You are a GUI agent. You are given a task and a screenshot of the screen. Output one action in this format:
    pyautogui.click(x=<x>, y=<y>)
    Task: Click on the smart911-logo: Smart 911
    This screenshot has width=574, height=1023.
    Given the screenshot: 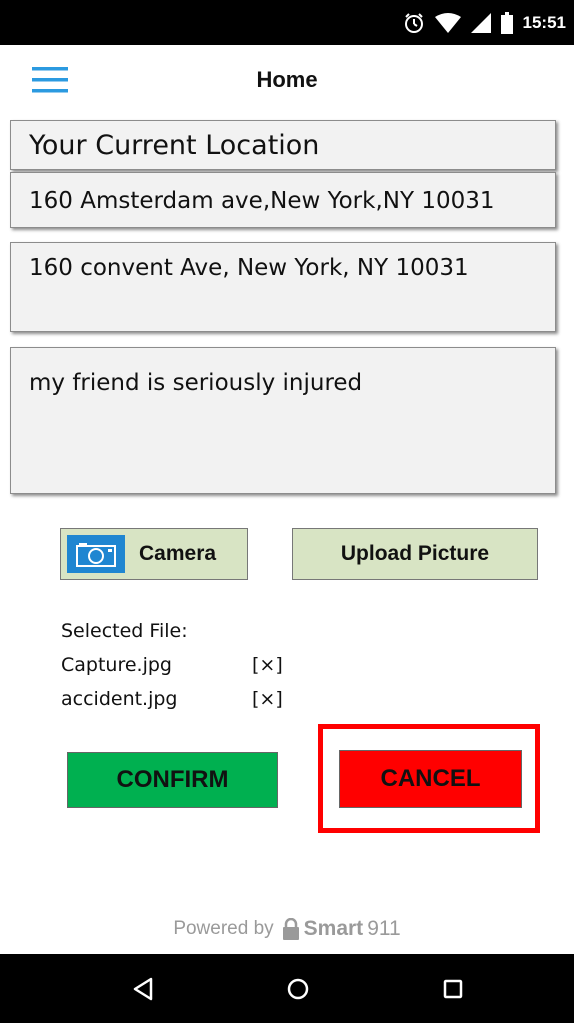 What is the action you would take?
    pyautogui.click(x=341, y=929)
    